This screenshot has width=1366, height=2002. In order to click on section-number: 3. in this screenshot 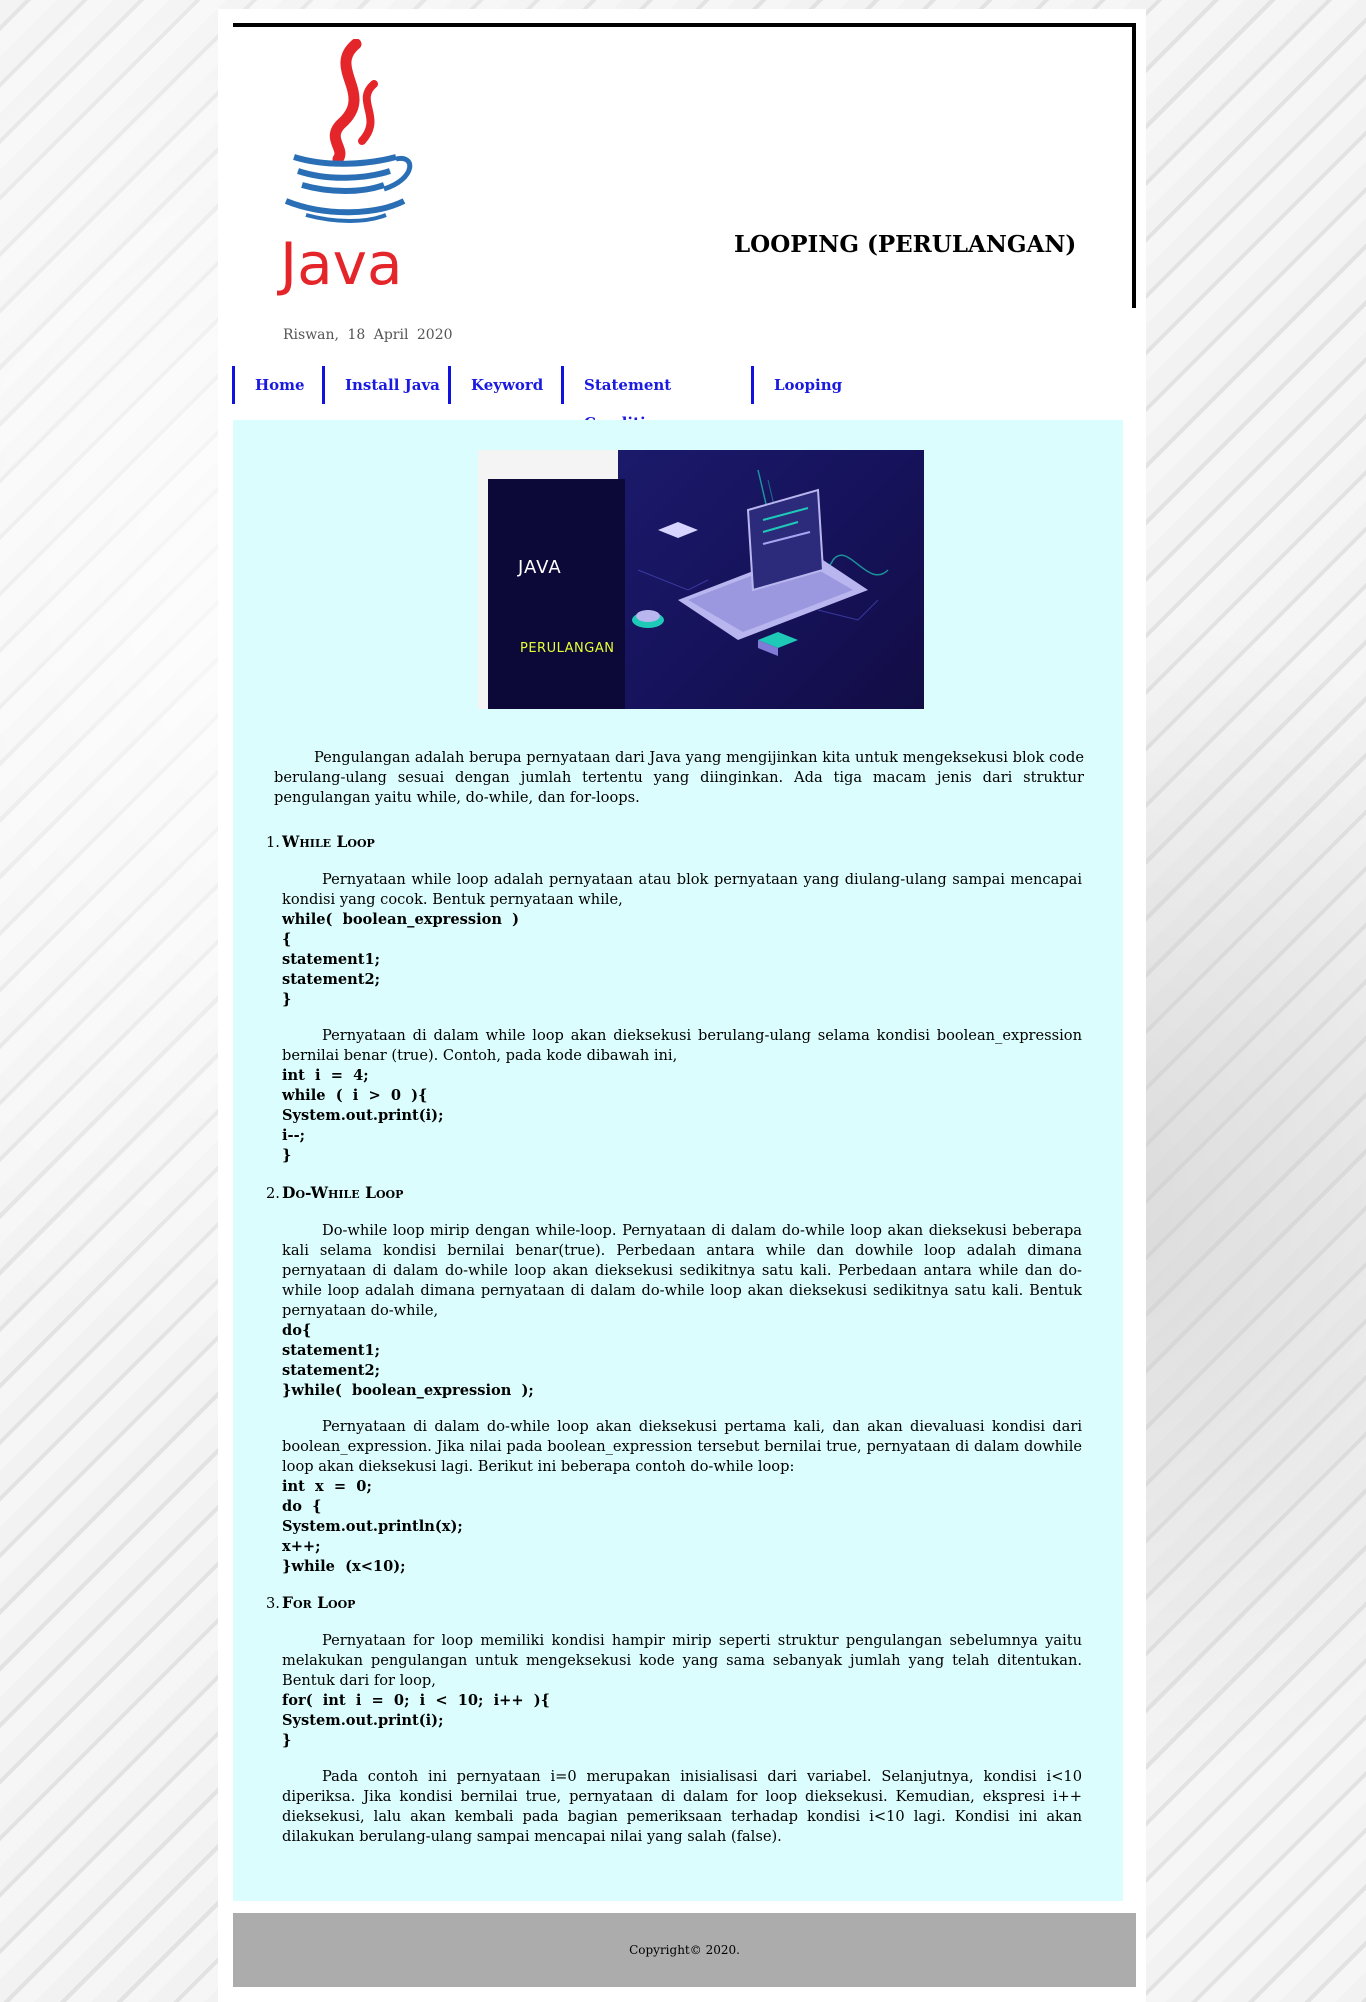, I will do `click(273, 1603)`.